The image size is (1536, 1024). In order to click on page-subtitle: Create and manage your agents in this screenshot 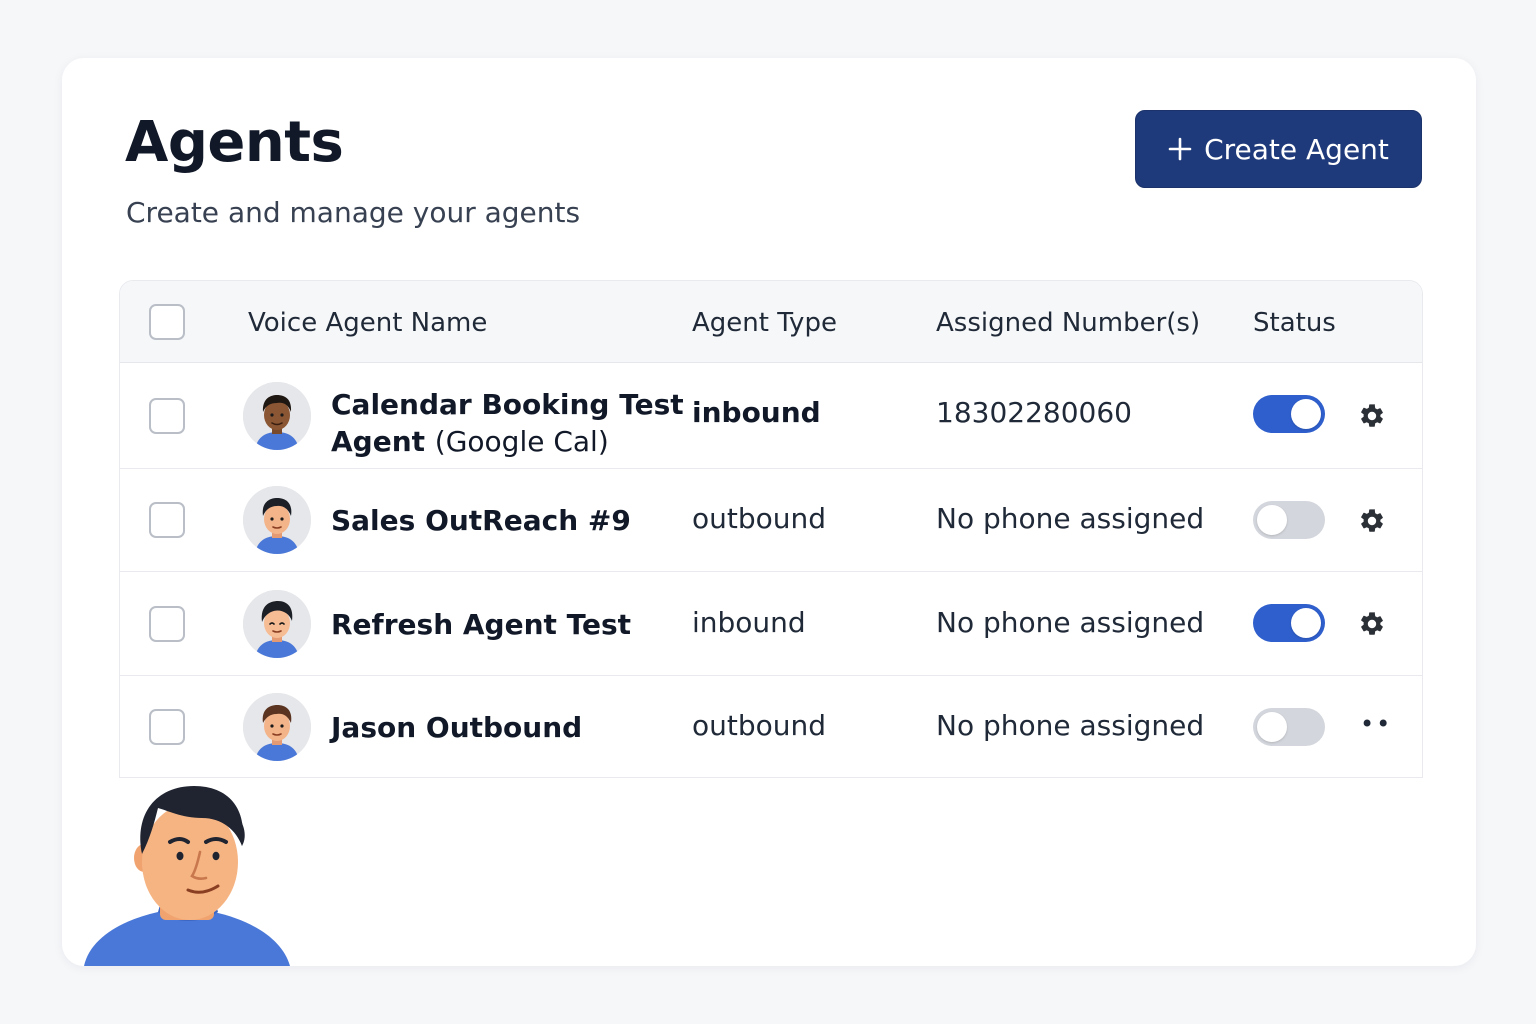, I will do `click(353, 212)`.